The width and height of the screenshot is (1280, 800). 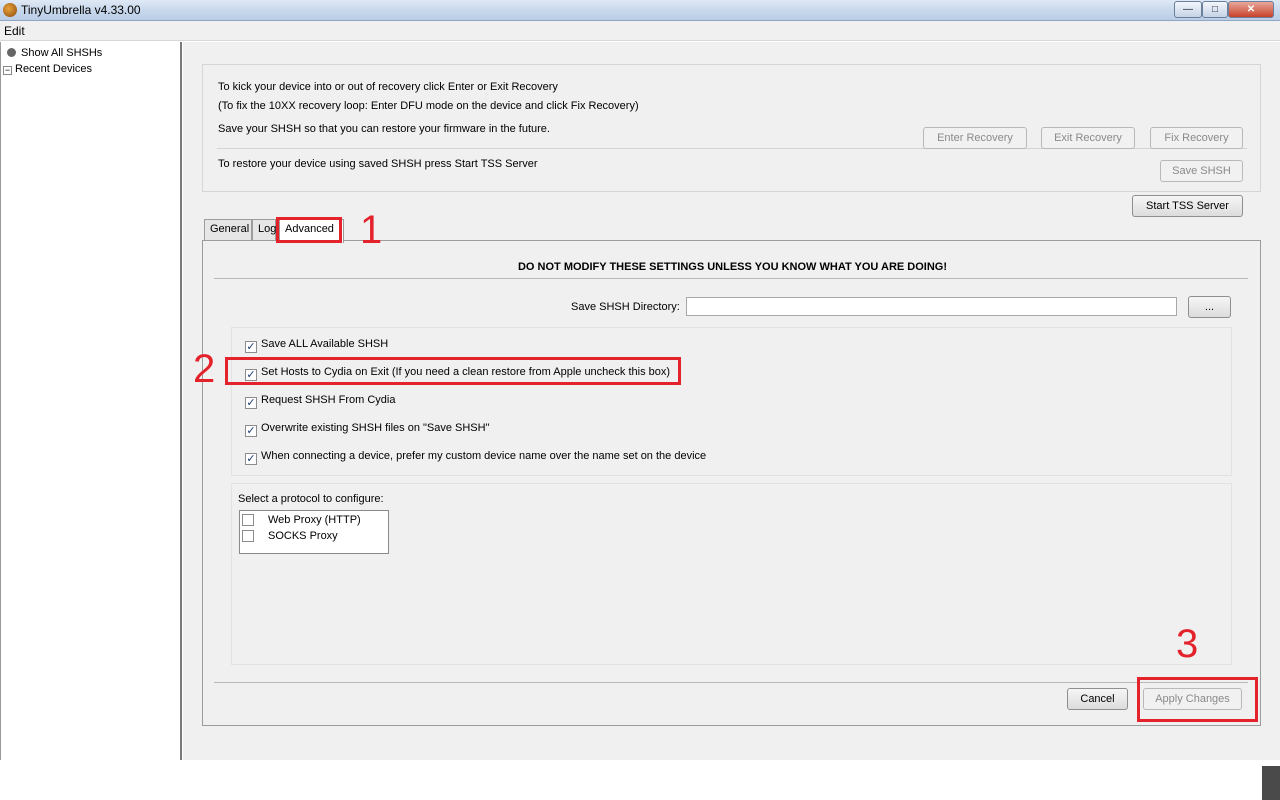 I want to click on protocol-socks-proxy: SOCKS Proxy, so click(x=290, y=537).